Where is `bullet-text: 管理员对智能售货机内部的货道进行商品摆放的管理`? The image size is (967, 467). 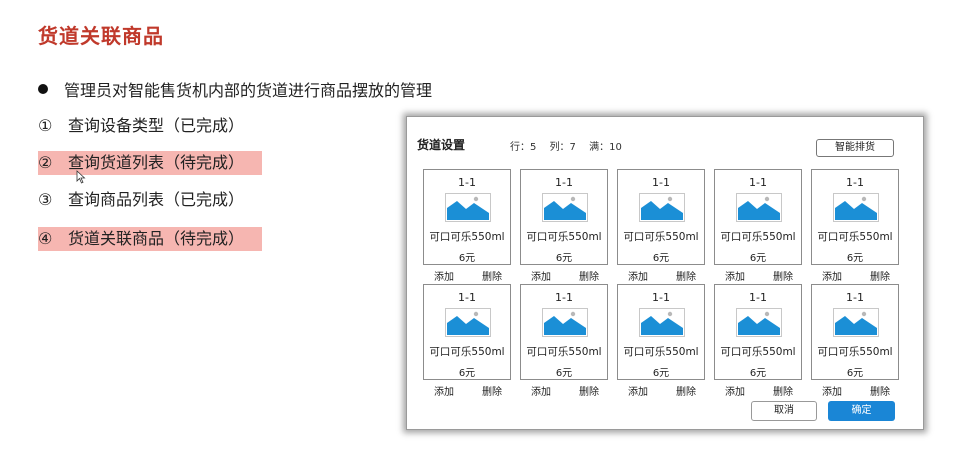
bullet-text: 管理员对智能售货机内部的货道进行商品摆放的管理 is located at coordinates (248, 90).